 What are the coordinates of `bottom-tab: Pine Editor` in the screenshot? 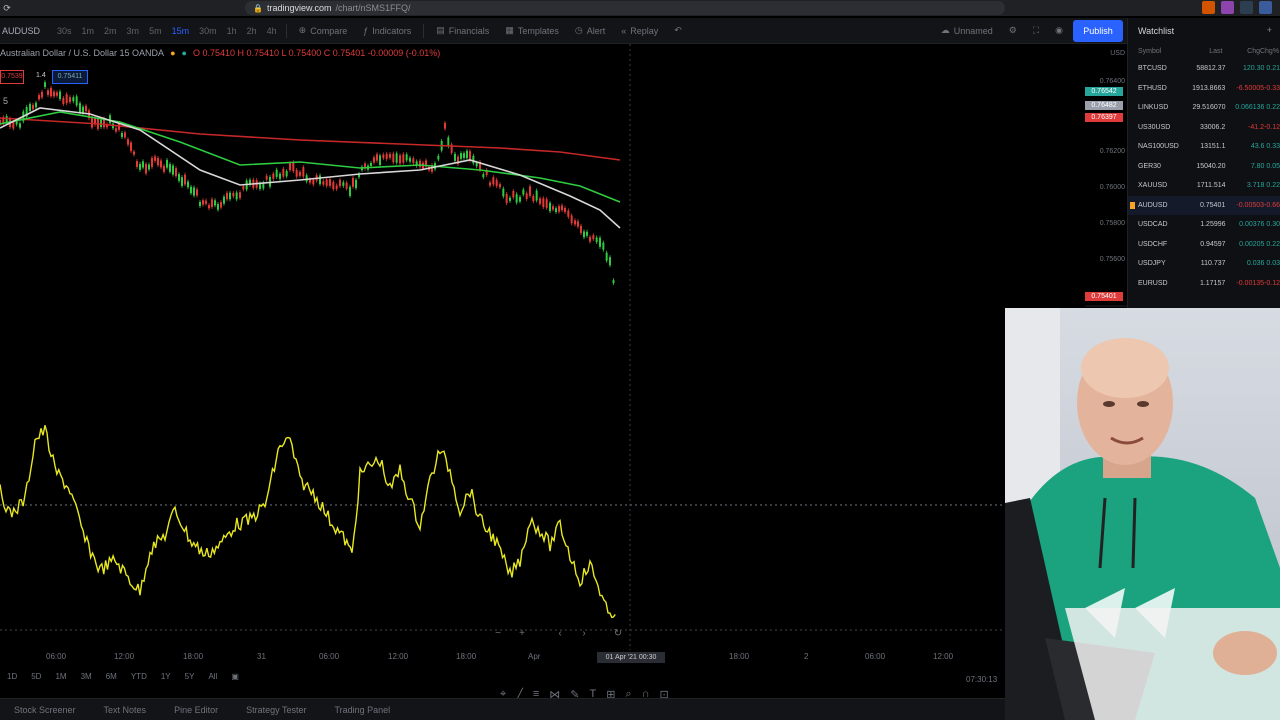 It's located at (196, 710).